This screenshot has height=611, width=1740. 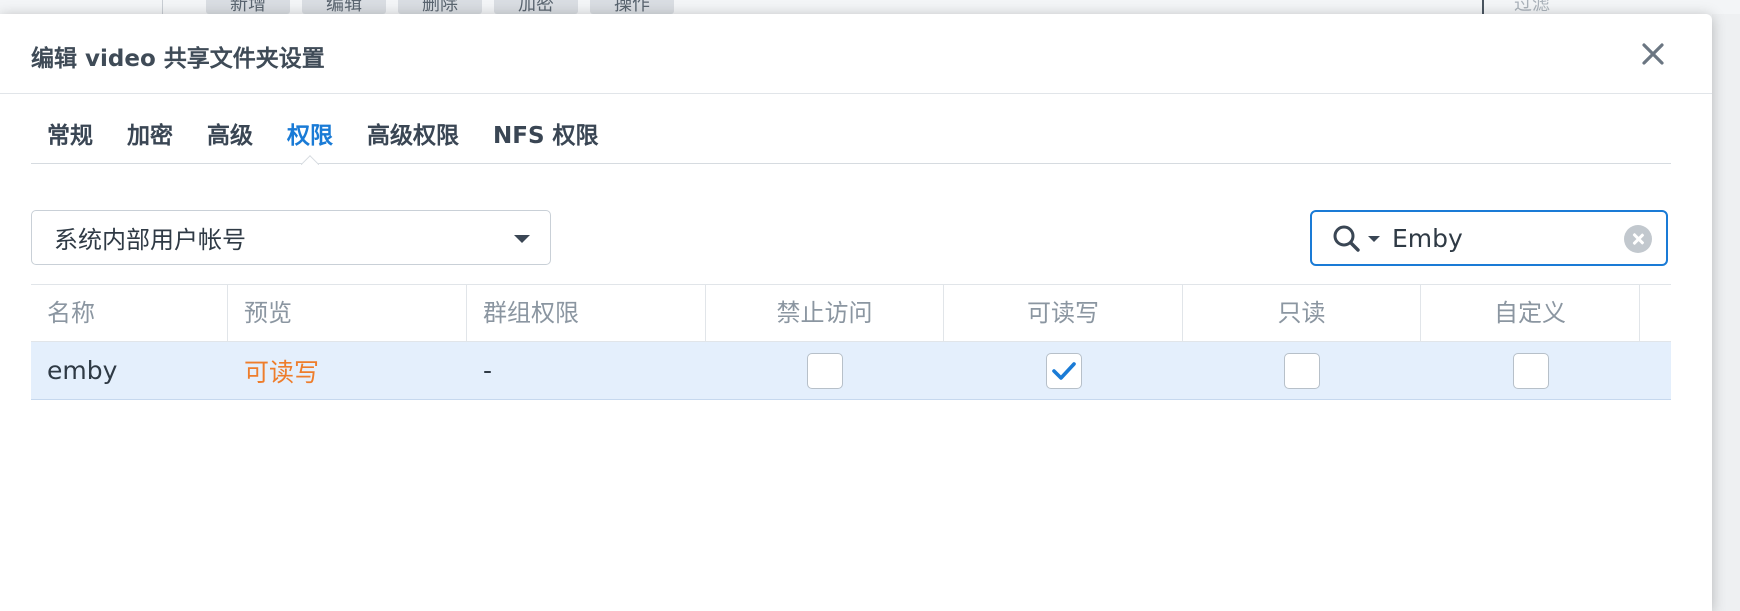 I want to click on tab-permissions: 权限, so click(x=310, y=141).